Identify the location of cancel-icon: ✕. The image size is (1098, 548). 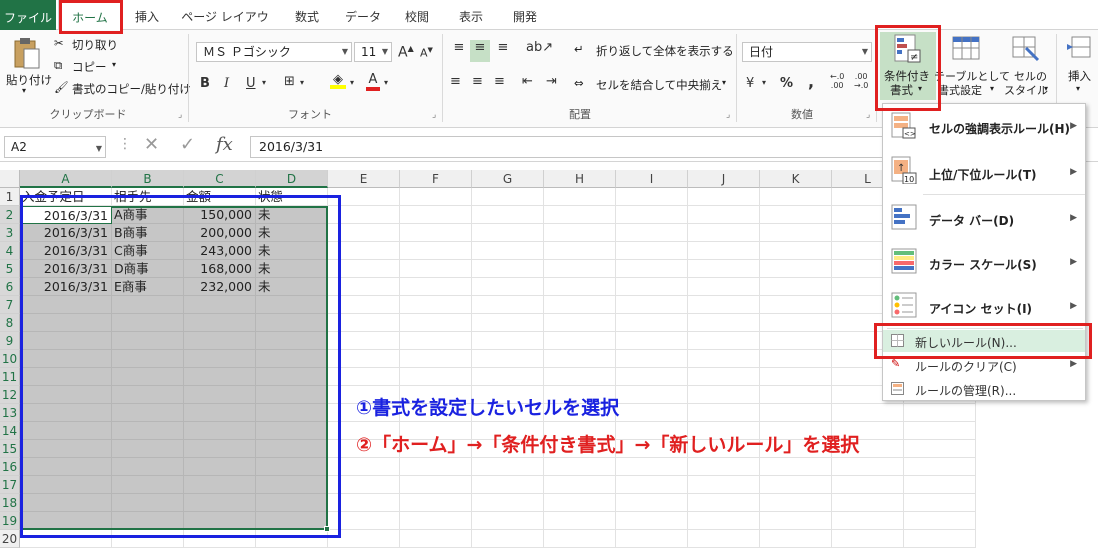
(151, 144).